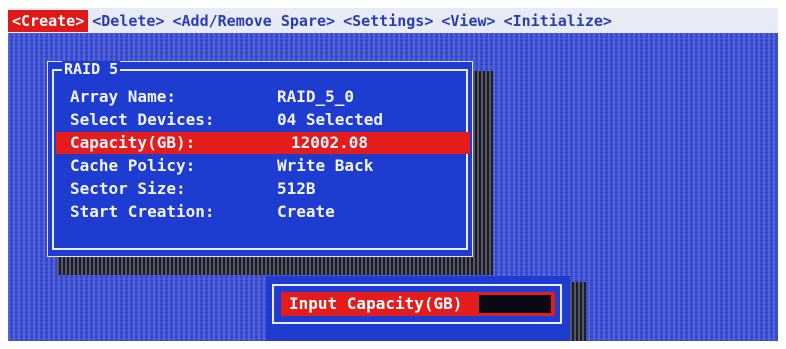 The height and width of the screenshot is (349, 786). Describe the element at coordinates (316, 96) in the screenshot. I see `array-name-value: RAID_5_0` at that location.